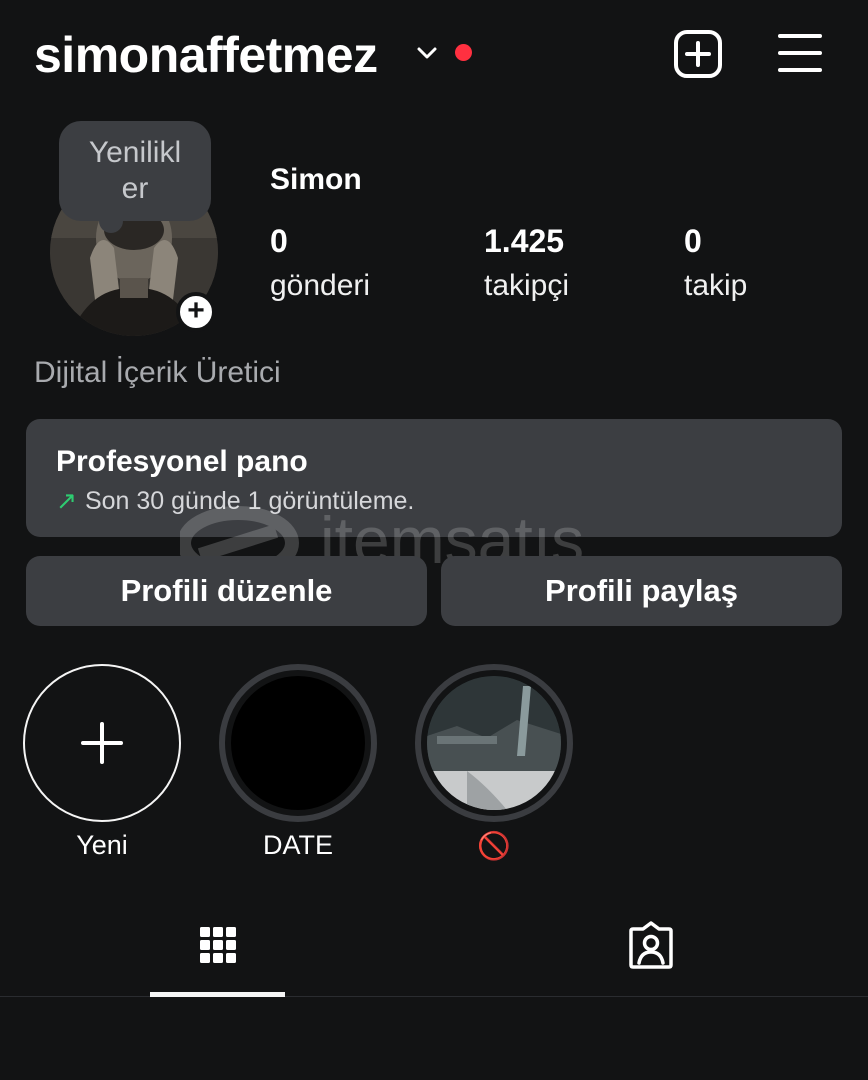  What do you see at coordinates (716, 285) in the screenshot?
I see `stat-following-label: takip` at bounding box center [716, 285].